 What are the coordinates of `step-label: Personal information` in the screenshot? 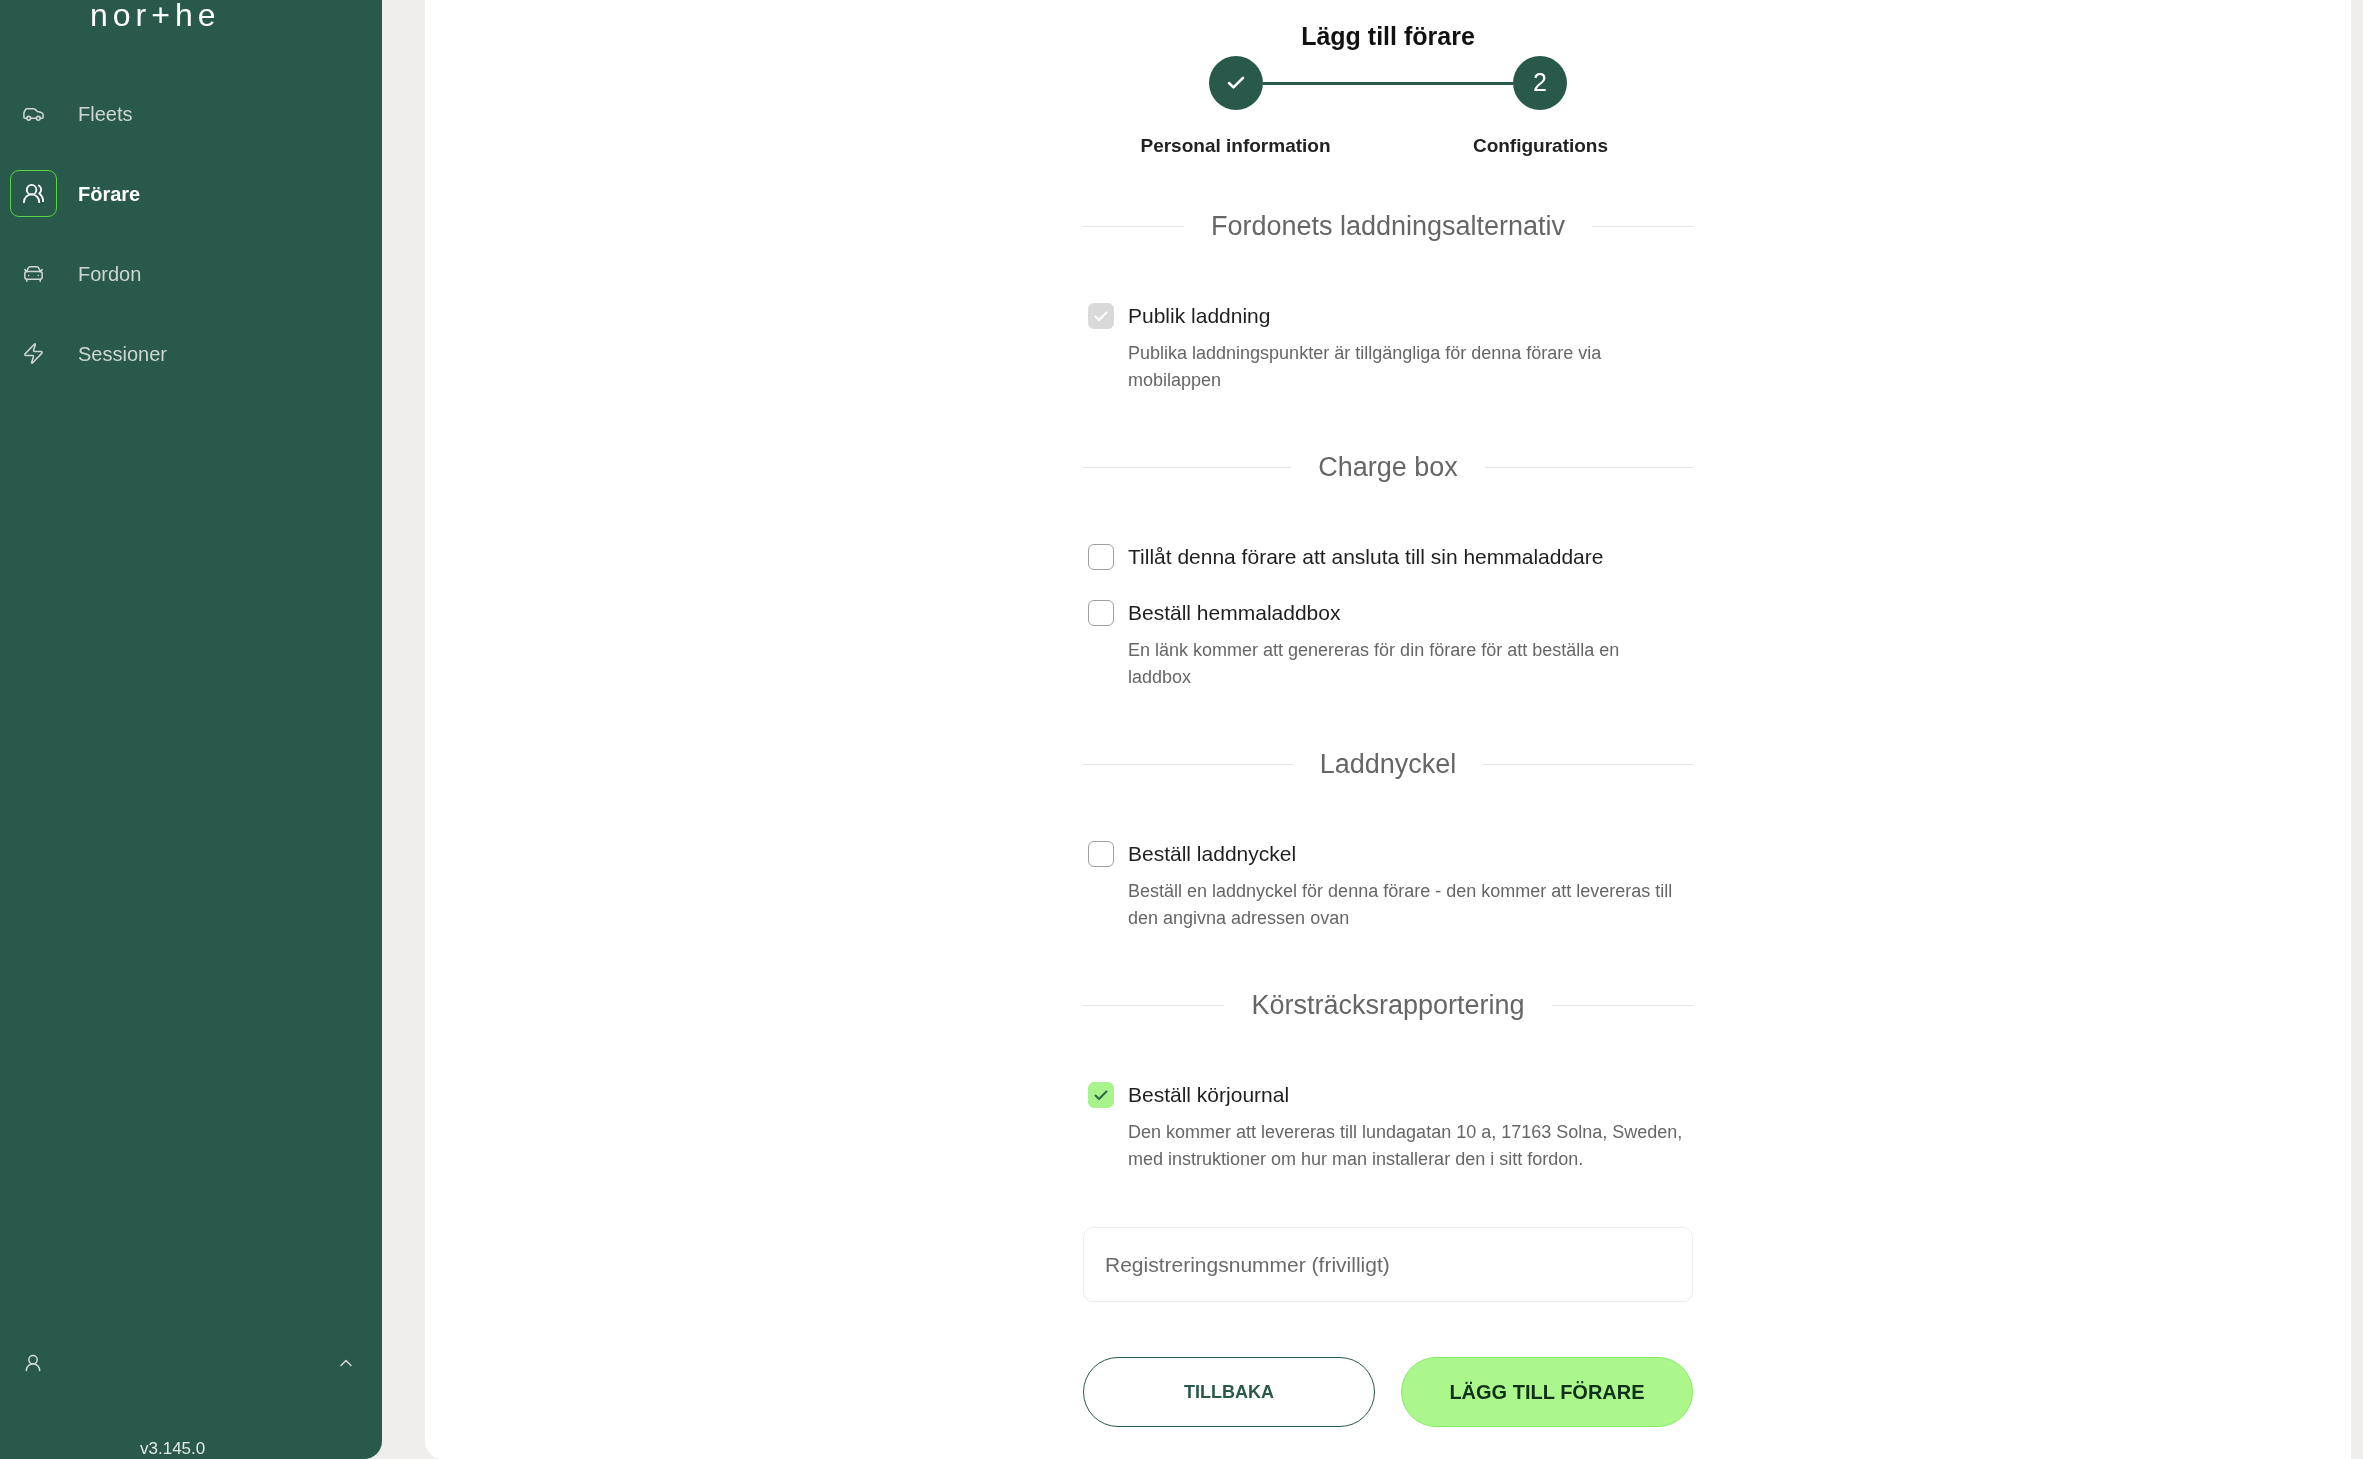 It's located at (1235, 146).